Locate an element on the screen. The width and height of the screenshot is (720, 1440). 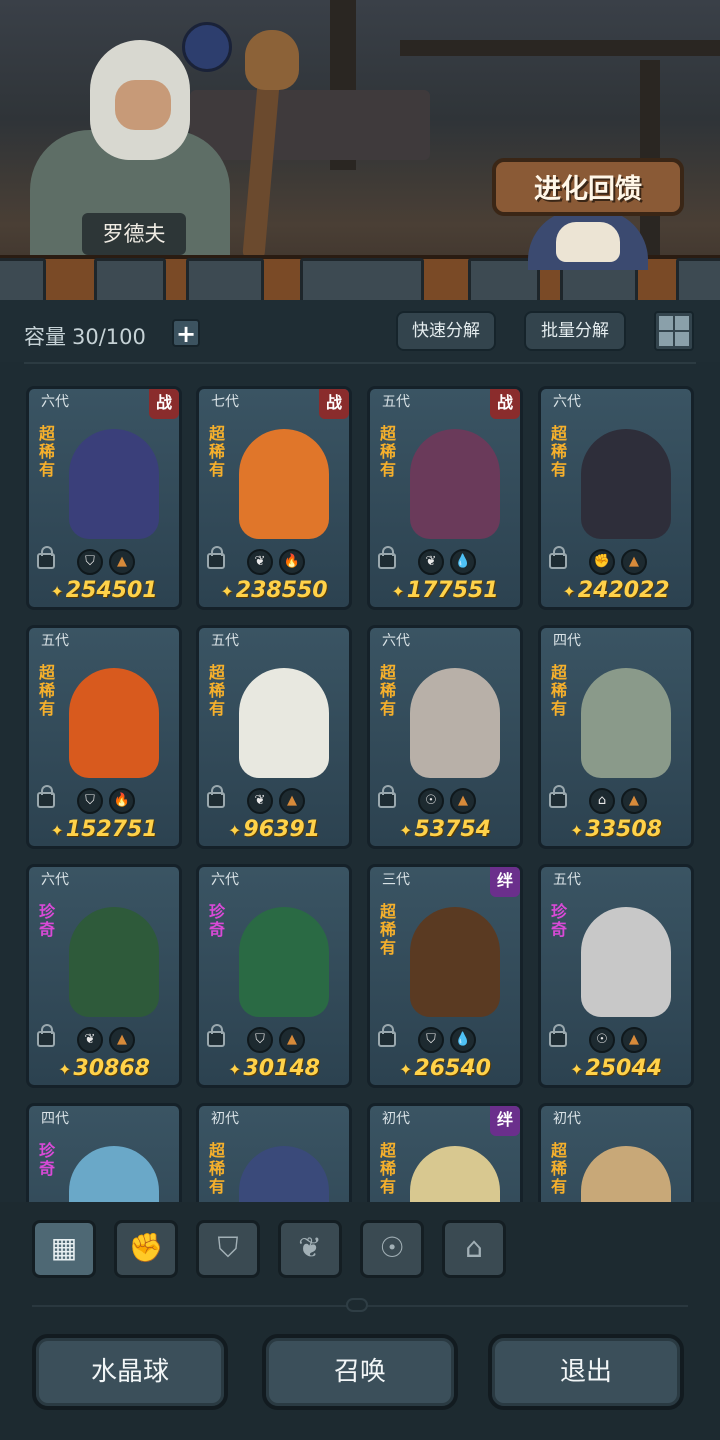
monster-card: 五代 战超稀有 ❦ 💧 ✦177551 is located at coordinates (445, 498).